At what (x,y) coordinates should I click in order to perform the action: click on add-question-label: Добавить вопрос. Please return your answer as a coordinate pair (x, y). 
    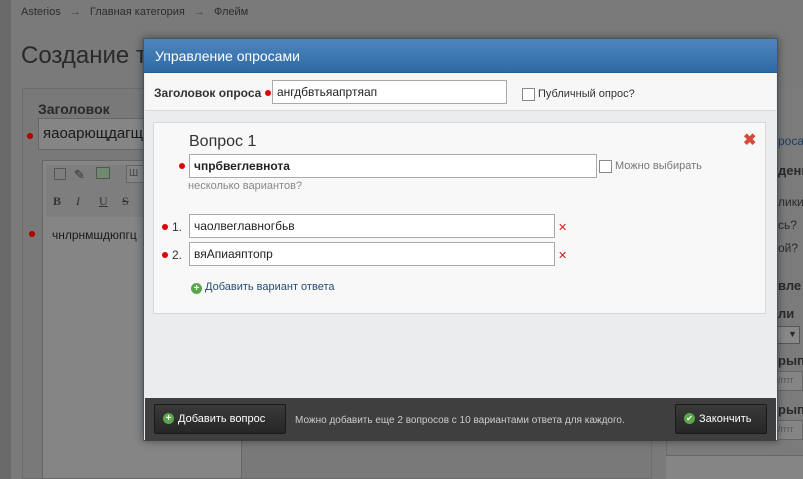
    Looking at the image, I should click on (222, 419).